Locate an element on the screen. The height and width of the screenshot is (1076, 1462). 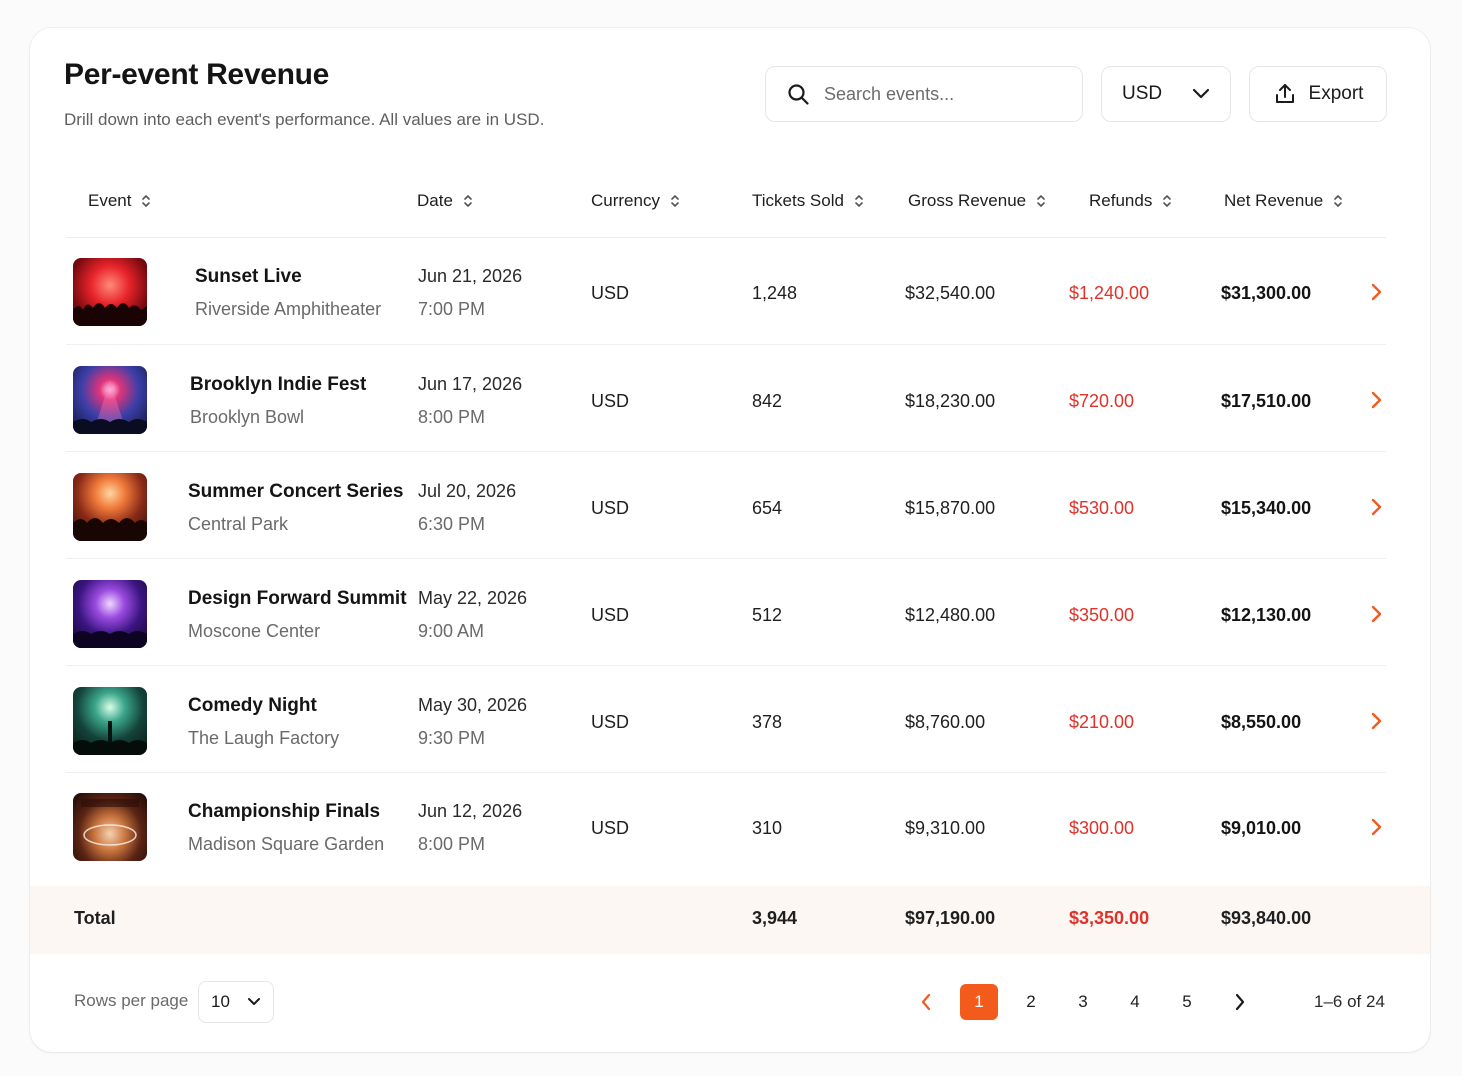
export-button: Export is located at coordinates (1318, 94).